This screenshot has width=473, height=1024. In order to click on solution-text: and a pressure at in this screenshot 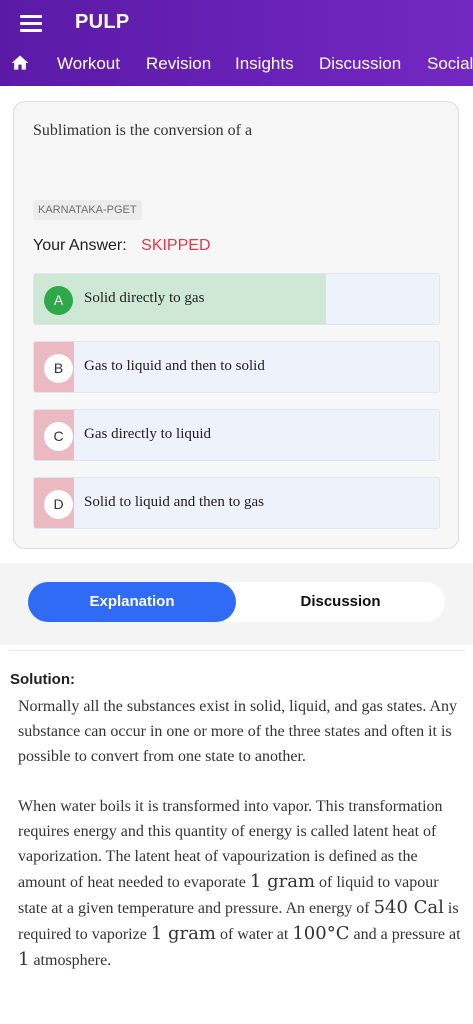, I will do `click(405, 934)`.